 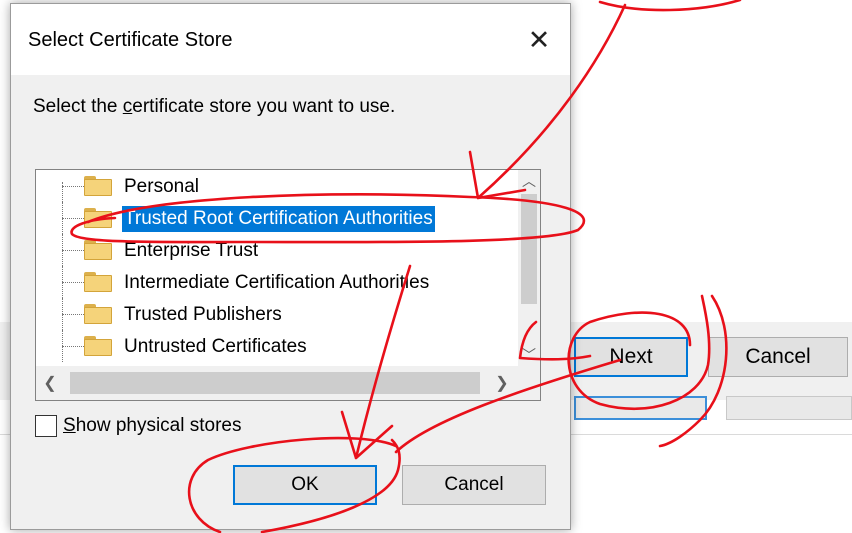 What do you see at coordinates (50, 383) in the screenshot?
I see `chevron-left-icon: ❮` at bounding box center [50, 383].